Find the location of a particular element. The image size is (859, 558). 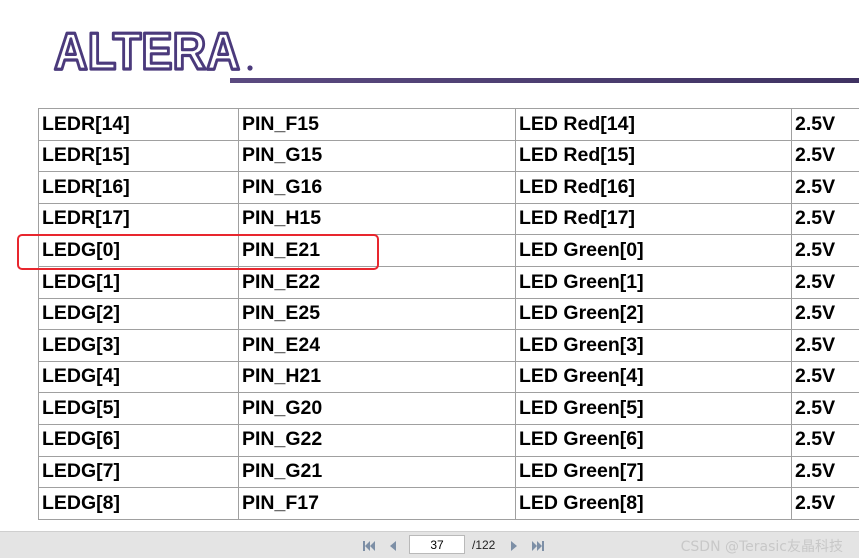

table-row: LEDG[8] PIN_F17 LED Green[8] 2.5V is located at coordinates (448, 503).